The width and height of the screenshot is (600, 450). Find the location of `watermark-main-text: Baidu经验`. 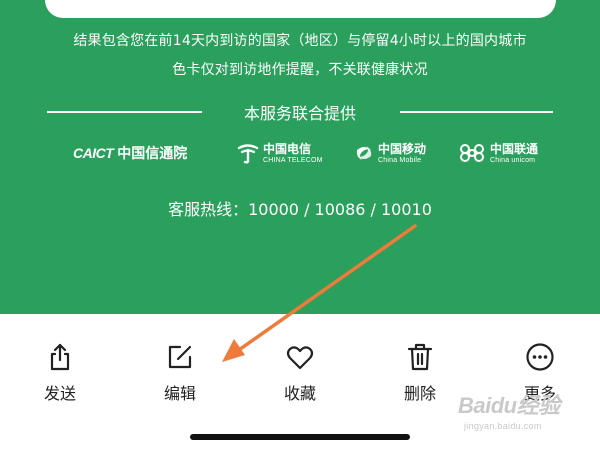

watermark-main-text: Baidu经验 is located at coordinates (509, 405).